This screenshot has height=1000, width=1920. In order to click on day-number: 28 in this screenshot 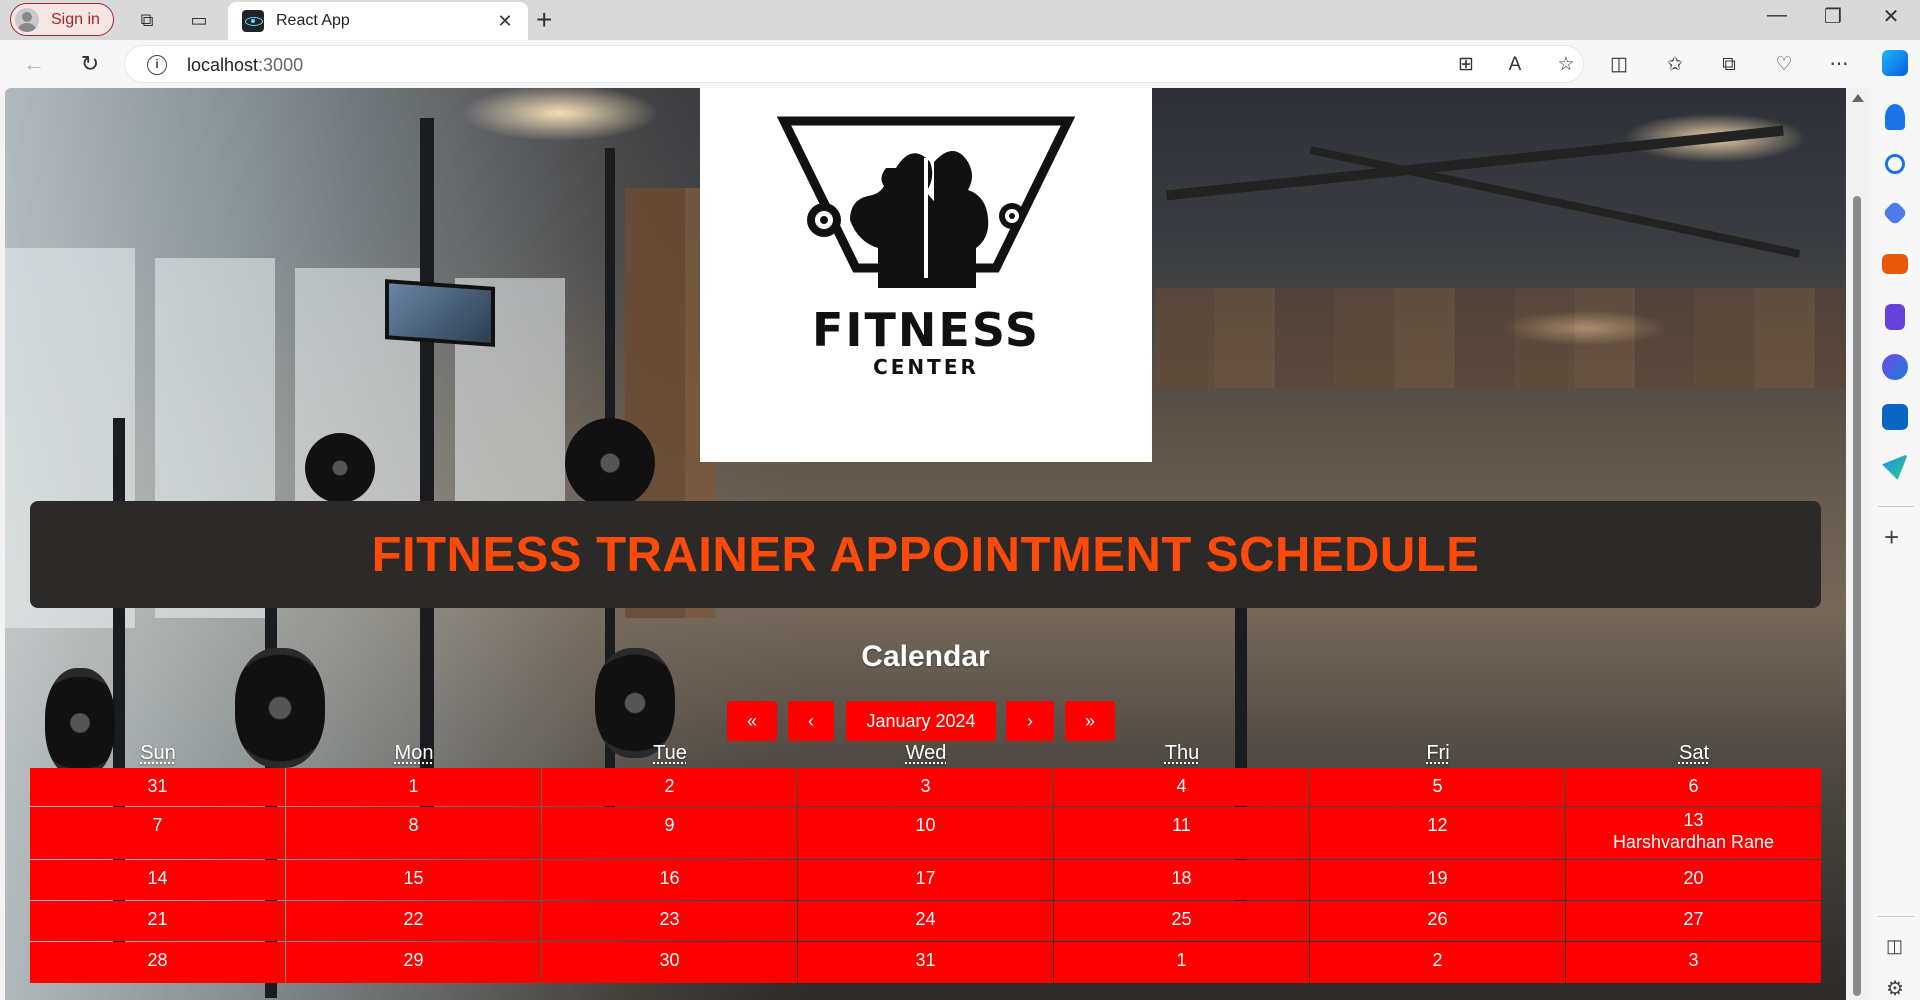, I will do `click(157, 960)`.